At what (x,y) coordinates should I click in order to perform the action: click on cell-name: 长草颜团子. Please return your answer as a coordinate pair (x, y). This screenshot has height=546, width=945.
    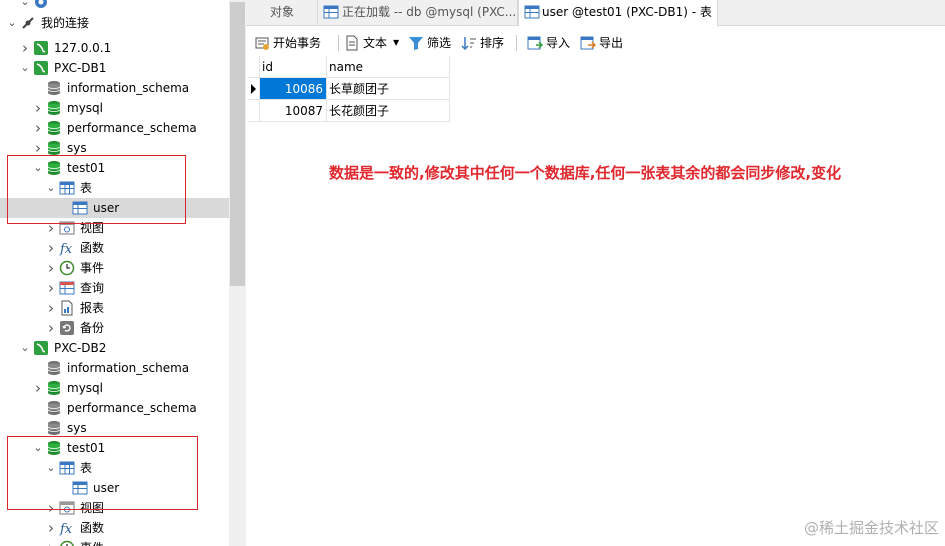
    Looking at the image, I should click on (388, 89).